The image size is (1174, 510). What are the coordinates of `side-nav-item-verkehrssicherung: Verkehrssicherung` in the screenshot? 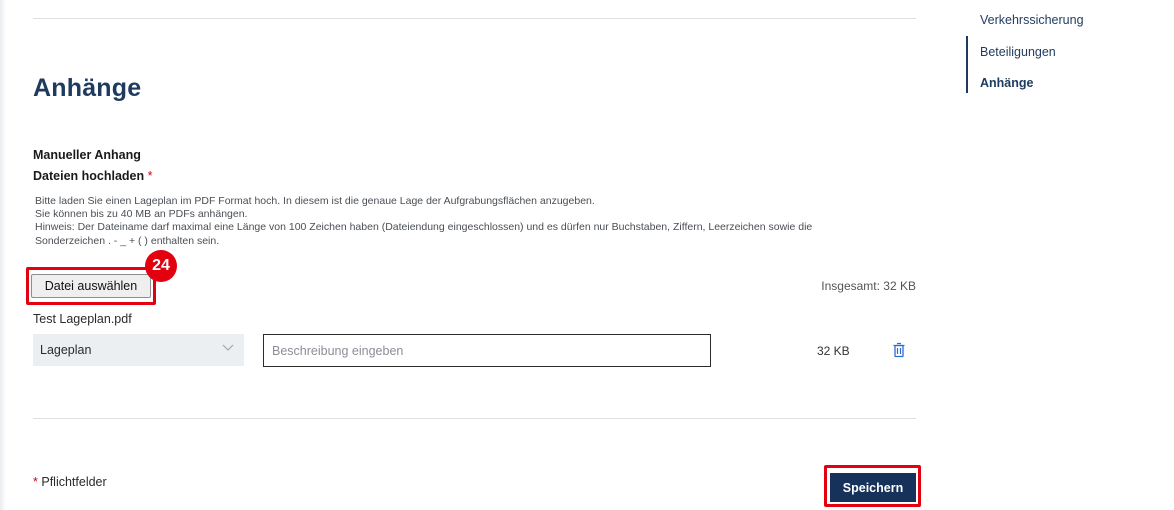 It's located at (1032, 20).